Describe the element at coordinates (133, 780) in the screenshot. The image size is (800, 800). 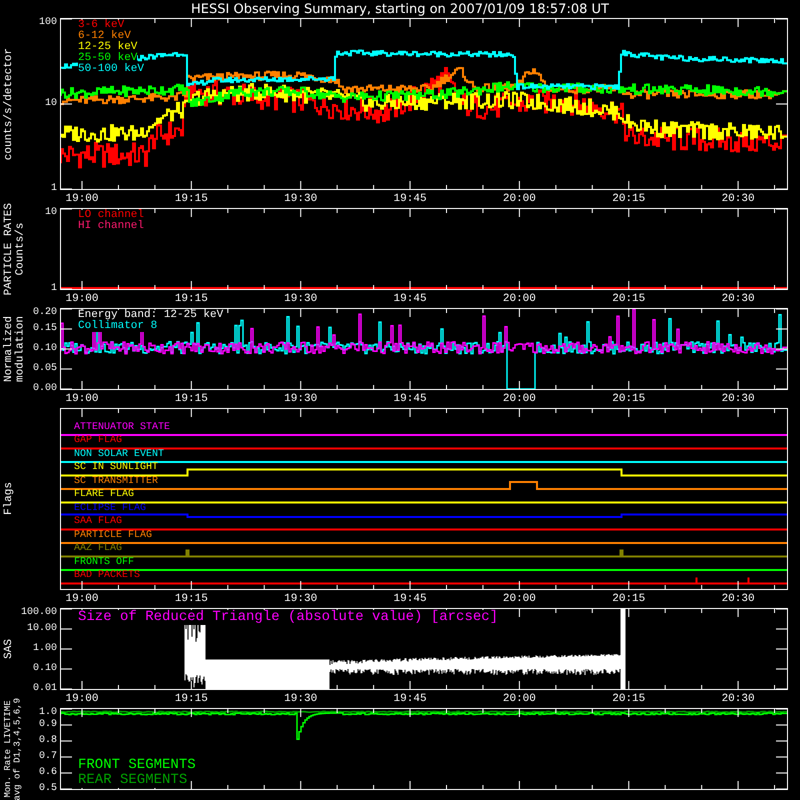
I see `legend-label: REAR SEGMENTS` at that location.